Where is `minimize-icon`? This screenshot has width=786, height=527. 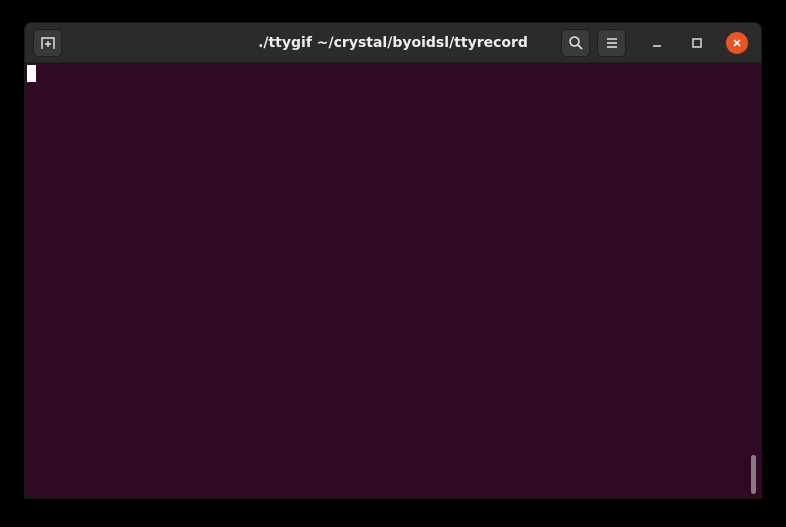
minimize-icon is located at coordinates (657, 46).